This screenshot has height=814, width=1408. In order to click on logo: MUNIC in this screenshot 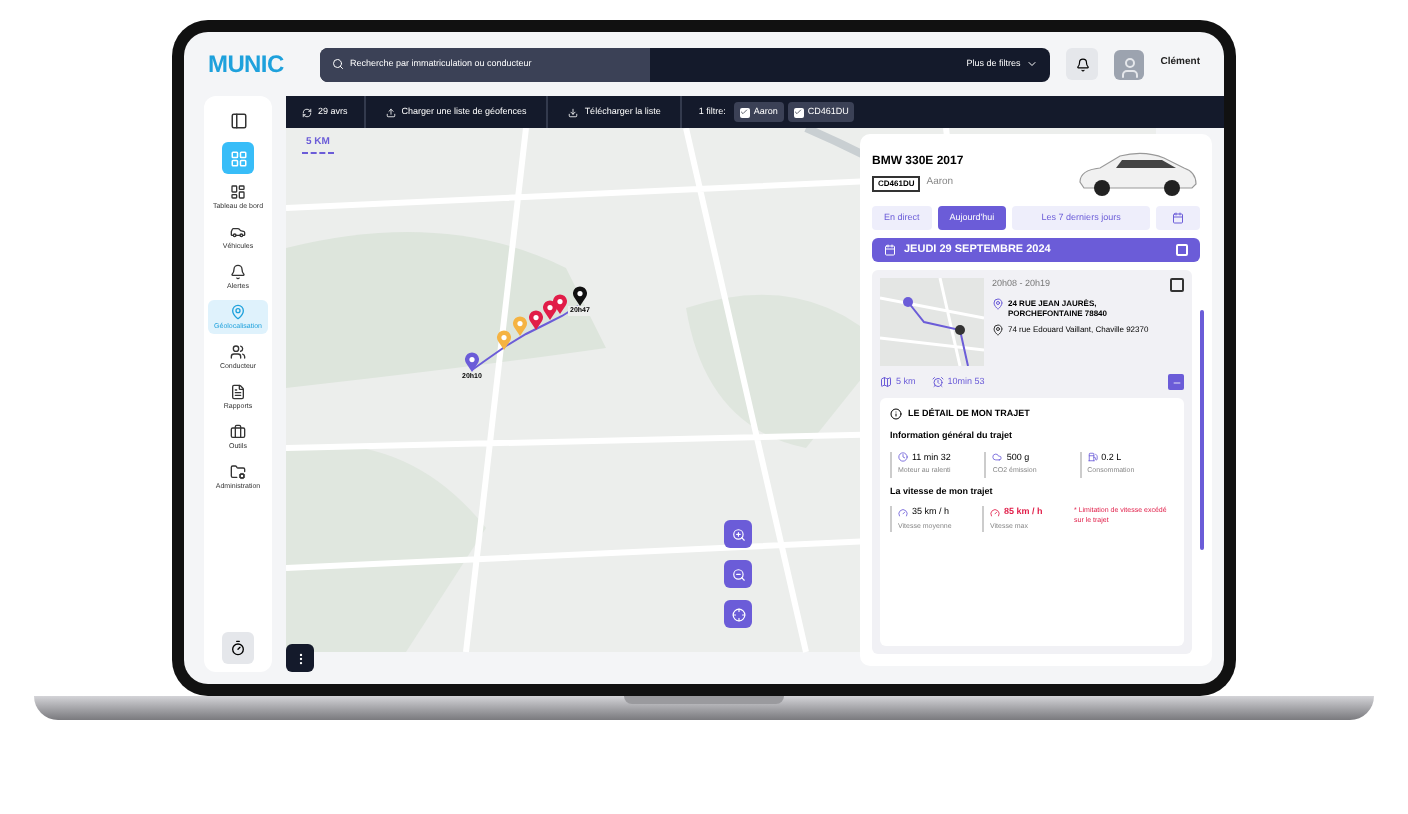, I will do `click(247, 65)`.